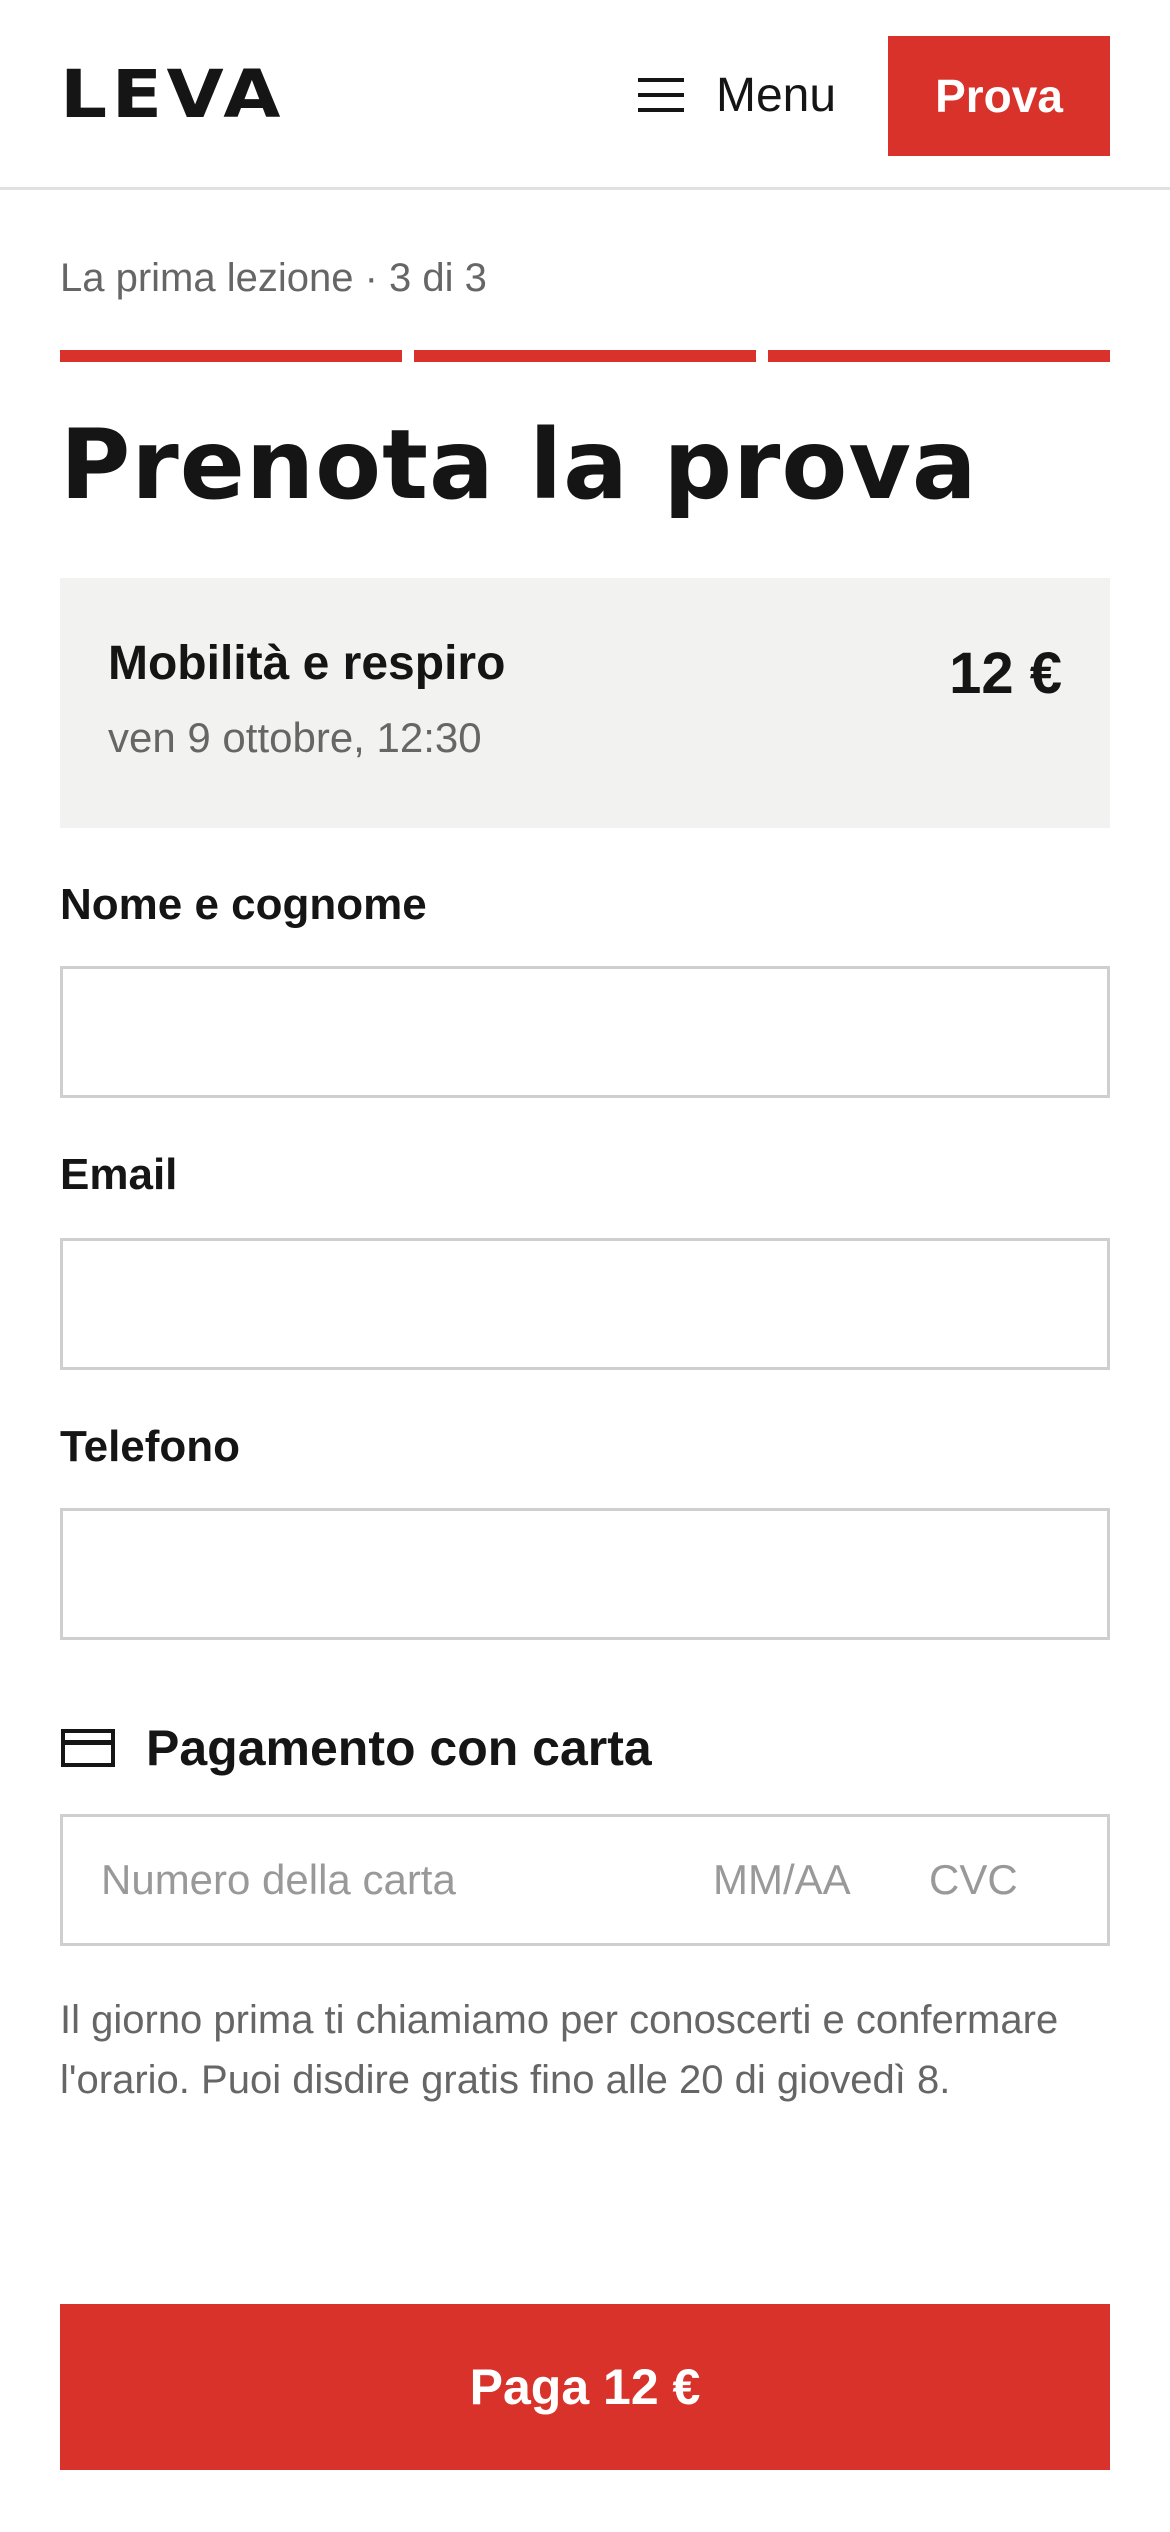 The width and height of the screenshot is (1170, 2532). Describe the element at coordinates (585, 1304) in the screenshot. I see `email-field` at that location.